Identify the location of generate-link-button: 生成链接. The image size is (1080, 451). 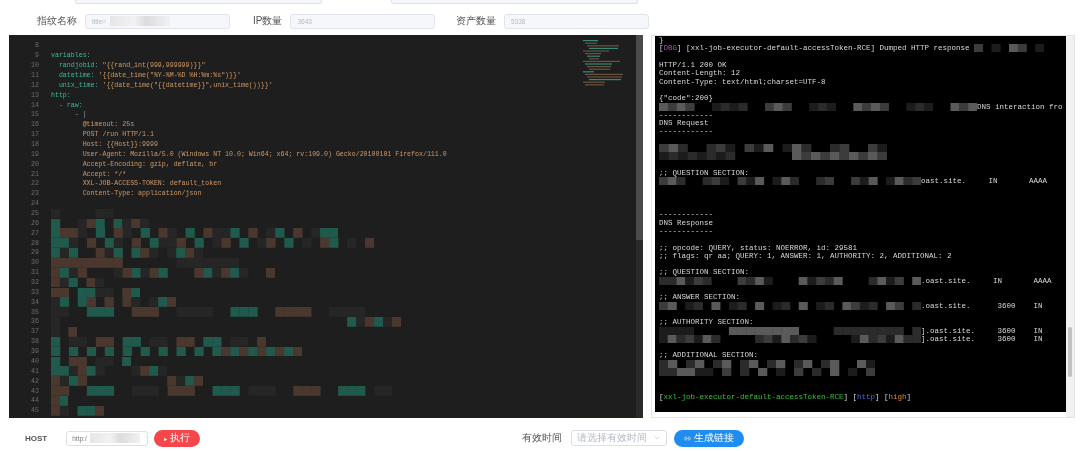
(709, 438).